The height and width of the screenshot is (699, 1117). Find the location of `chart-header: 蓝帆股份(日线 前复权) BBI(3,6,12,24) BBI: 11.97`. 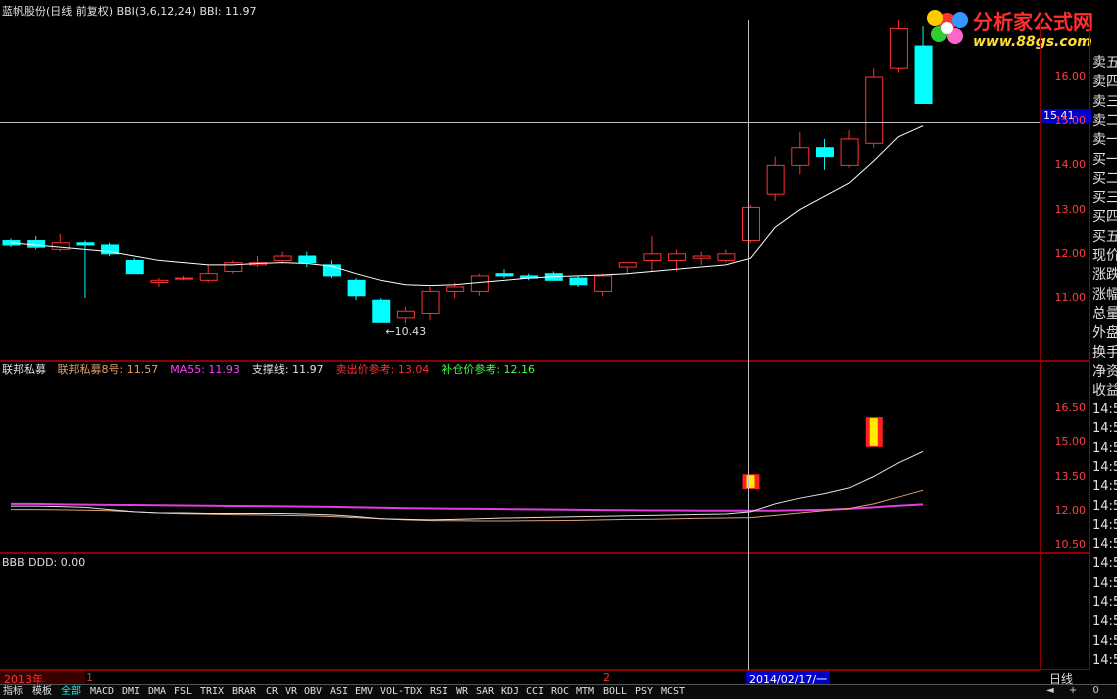

chart-header: 蓝帆股份(日线 前复权) BBI(3,6,12,24) BBI: 11.97 is located at coordinates (129, 12).